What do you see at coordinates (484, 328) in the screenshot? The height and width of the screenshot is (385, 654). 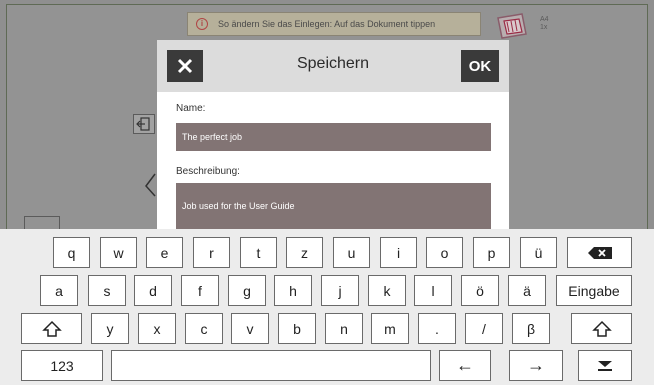 I see `key-slash: /` at bounding box center [484, 328].